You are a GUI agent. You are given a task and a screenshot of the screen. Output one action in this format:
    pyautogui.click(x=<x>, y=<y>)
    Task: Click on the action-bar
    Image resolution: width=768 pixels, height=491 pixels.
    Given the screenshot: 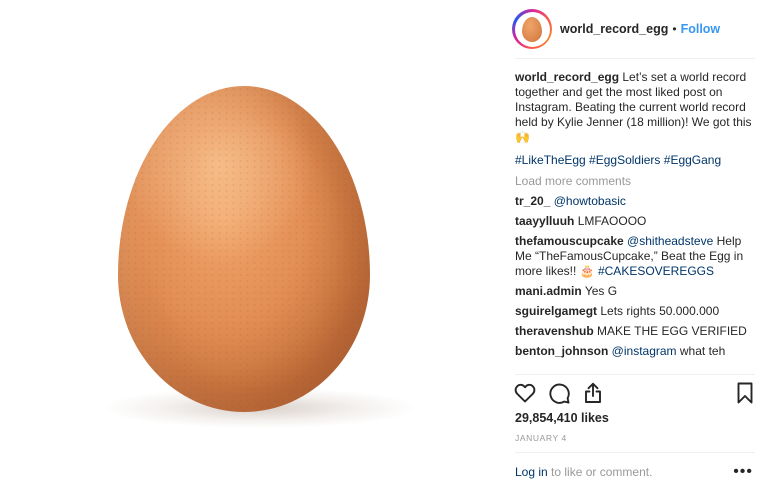 What is the action you would take?
    pyautogui.click(x=635, y=394)
    